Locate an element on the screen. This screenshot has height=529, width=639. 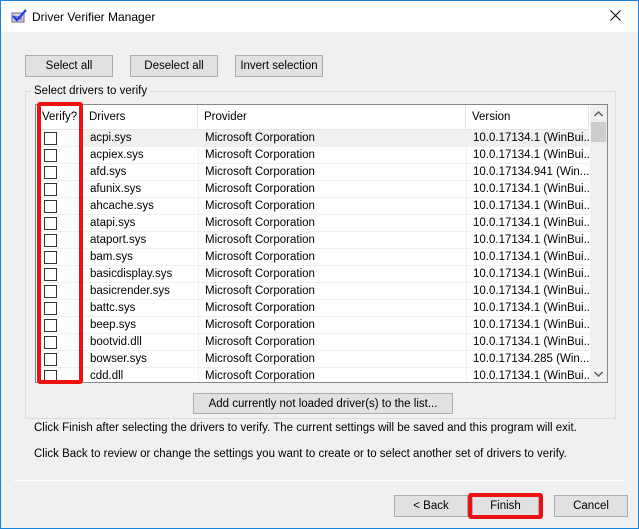
back-button: < Back is located at coordinates (431, 506).